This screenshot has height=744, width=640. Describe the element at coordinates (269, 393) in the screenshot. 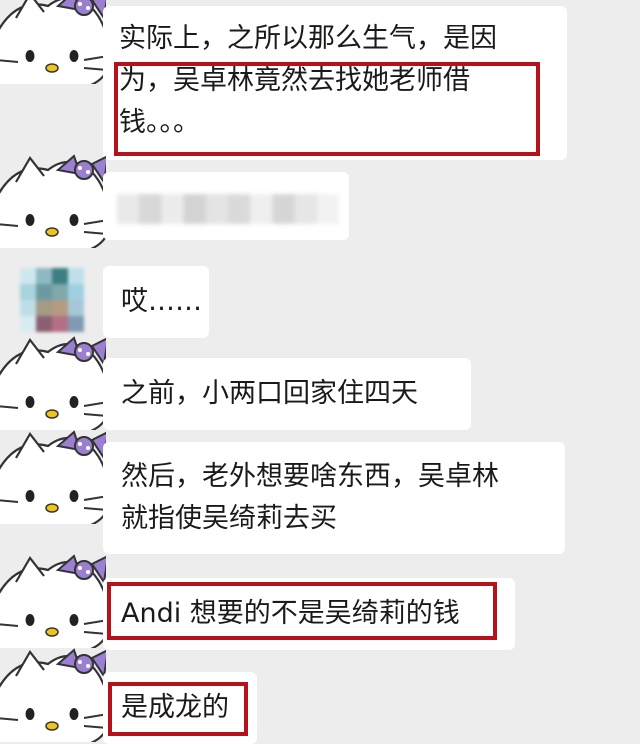

I see `message-text: 之前，小两口回家住四天` at that location.